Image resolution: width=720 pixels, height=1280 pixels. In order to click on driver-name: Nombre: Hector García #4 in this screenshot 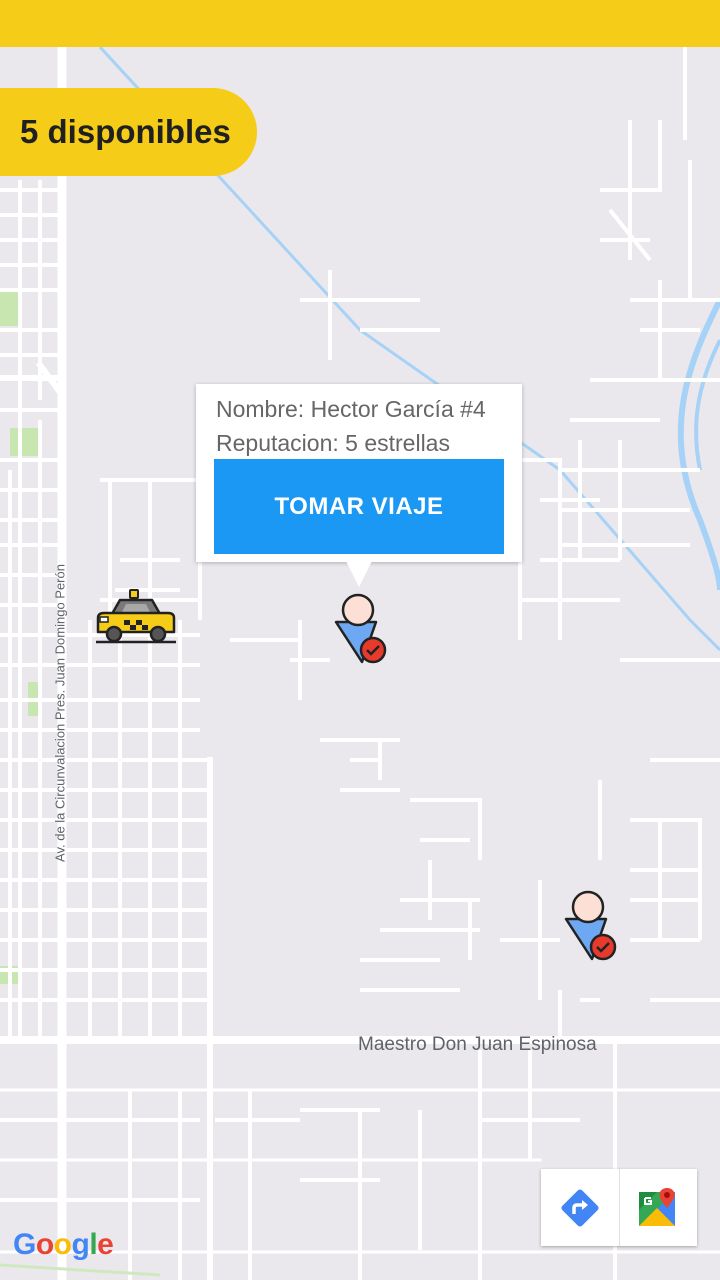, I will do `click(351, 409)`.